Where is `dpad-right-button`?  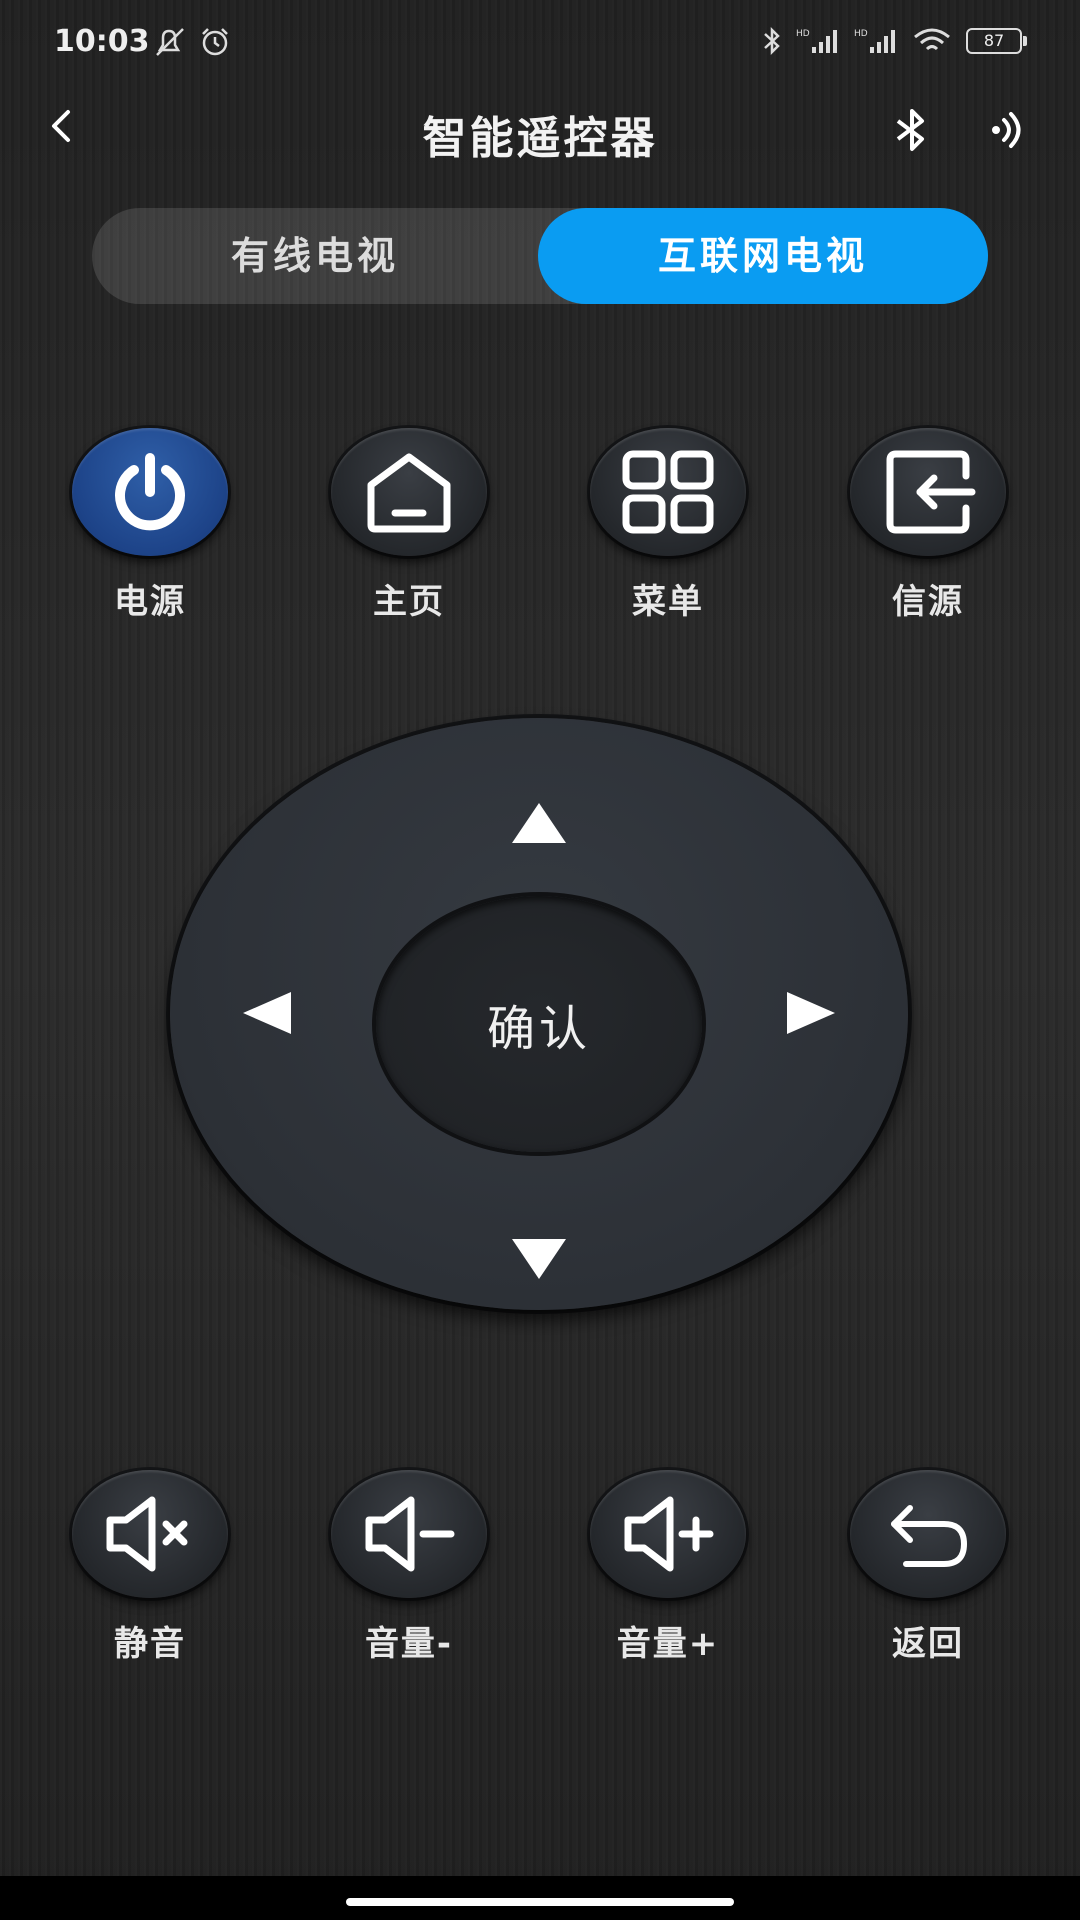 dpad-right-button is located at coordinates (811, 1013).